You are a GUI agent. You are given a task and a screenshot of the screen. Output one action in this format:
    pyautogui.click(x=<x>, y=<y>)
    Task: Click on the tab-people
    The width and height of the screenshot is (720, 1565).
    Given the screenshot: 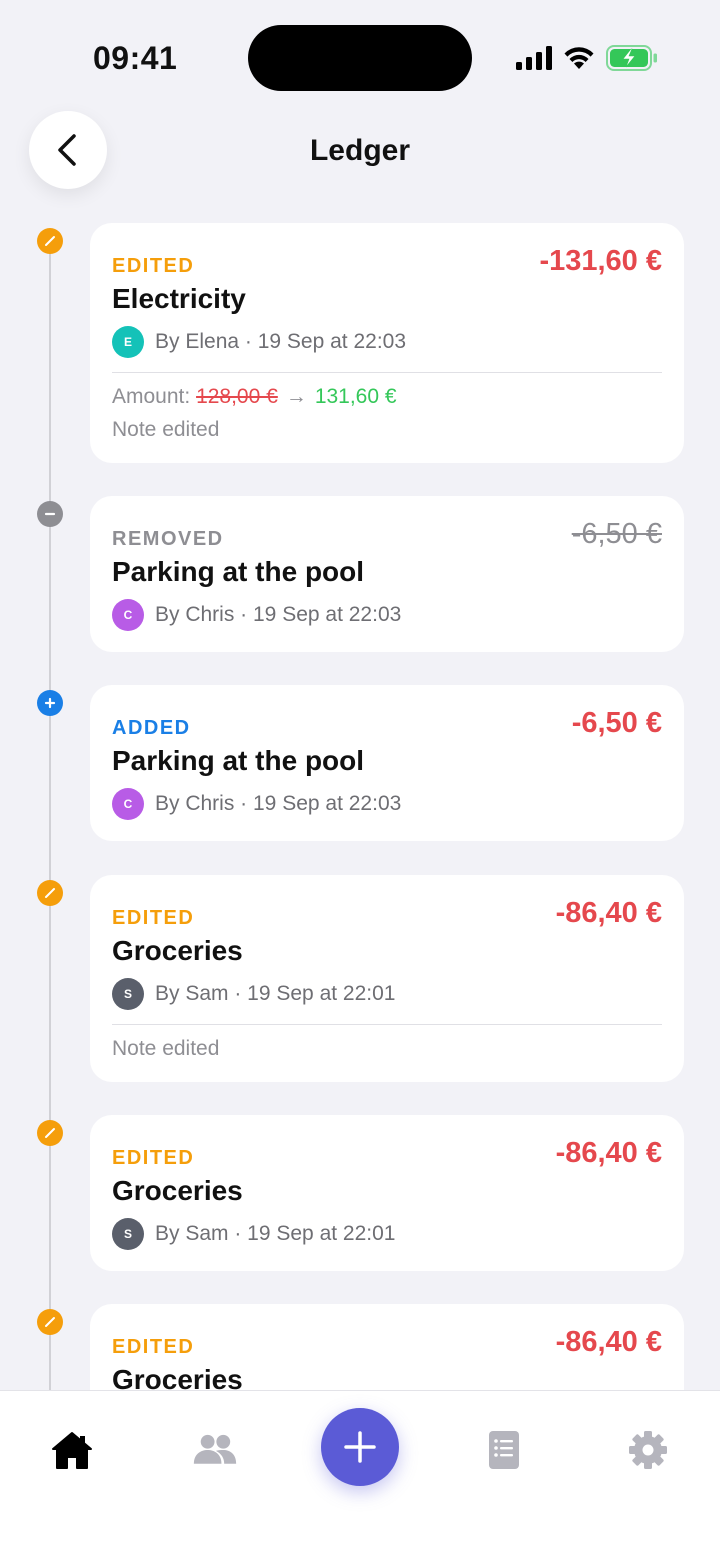 What is the action you would take?
    pyautogui.click(x=215, y=1450)
    